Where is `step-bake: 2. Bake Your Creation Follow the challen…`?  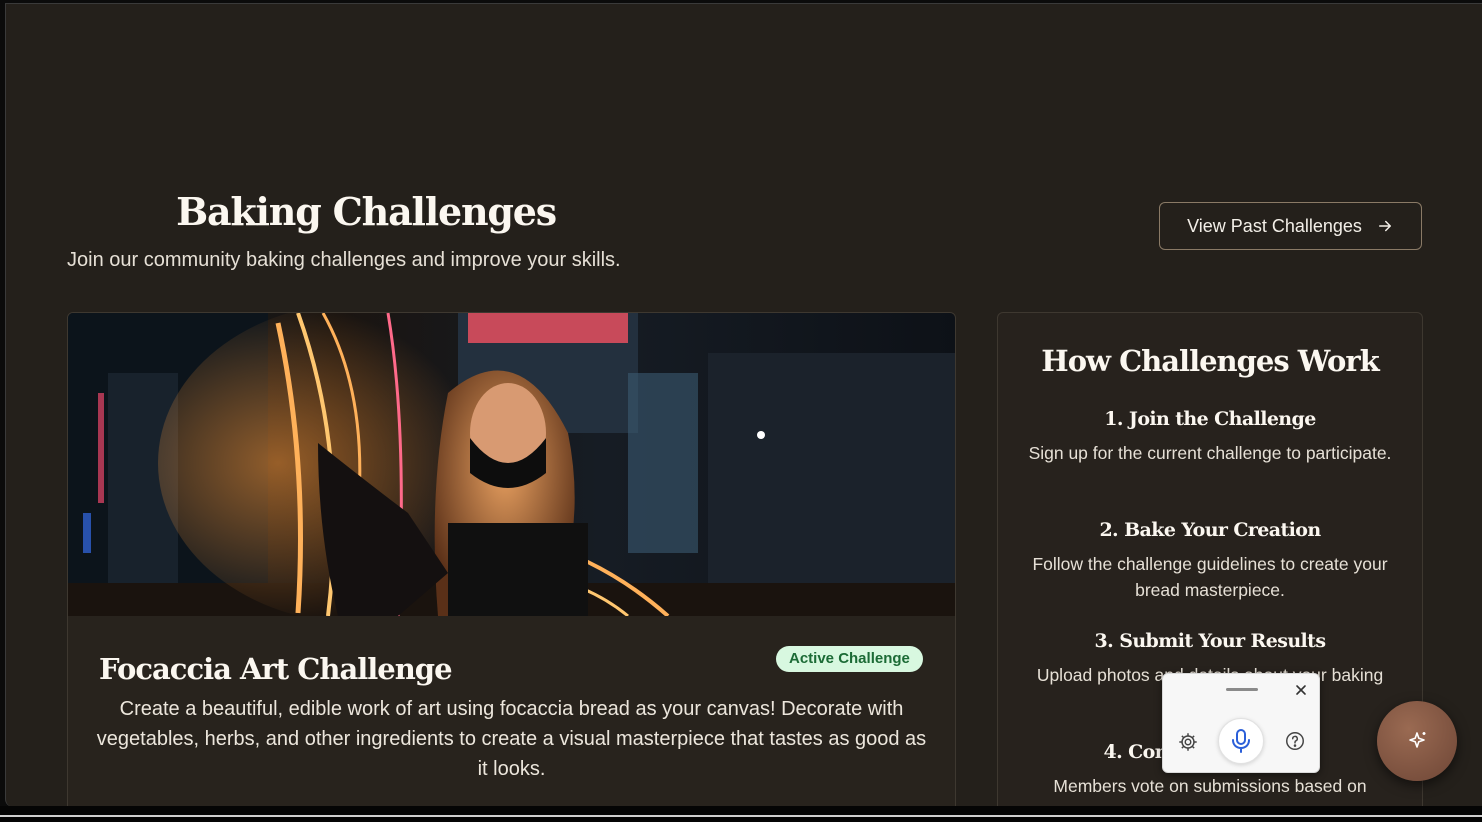 step-bake: 2. Bake Your Creation Follow the challen… is located at coordinates (1210, 559).